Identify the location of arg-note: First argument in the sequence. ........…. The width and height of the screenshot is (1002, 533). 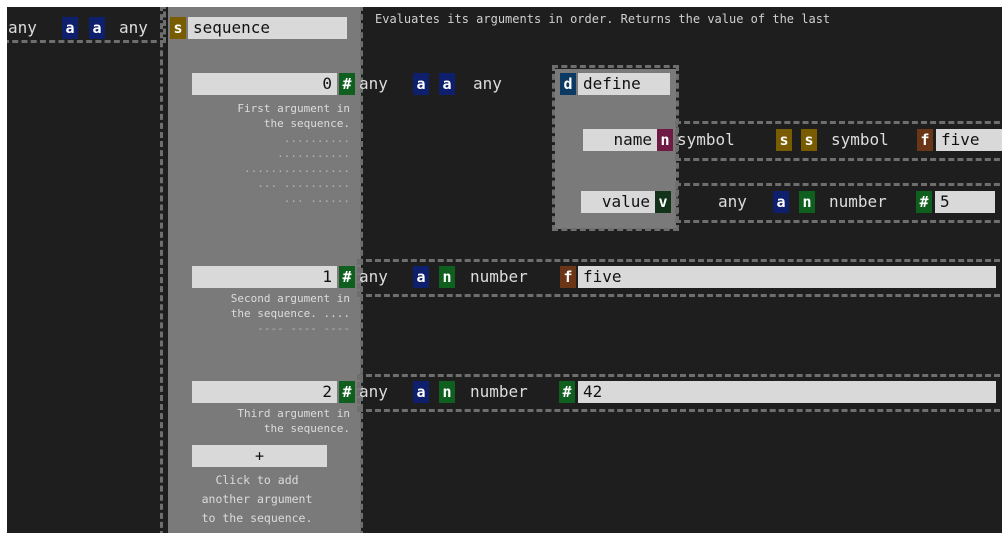
(293, 153).